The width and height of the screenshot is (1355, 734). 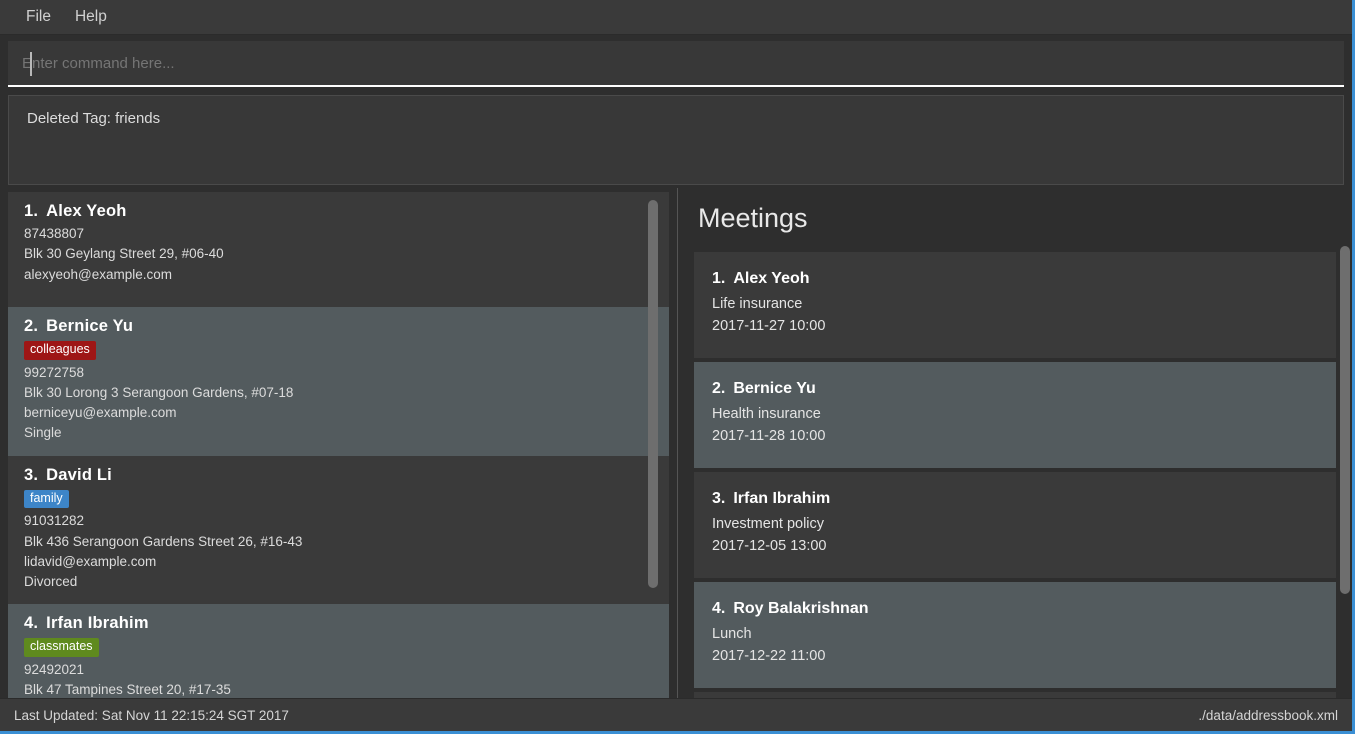 I want to click on person-phone: 92492021, so click(x=54, y=669).